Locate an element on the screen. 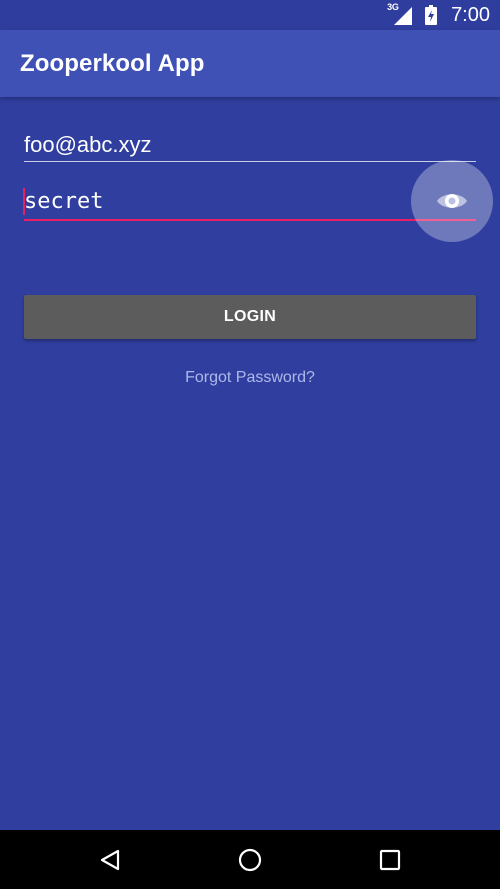 The width and height of the screenshot is (500, 889). navigation-bar is located at coordinates (250, 859).